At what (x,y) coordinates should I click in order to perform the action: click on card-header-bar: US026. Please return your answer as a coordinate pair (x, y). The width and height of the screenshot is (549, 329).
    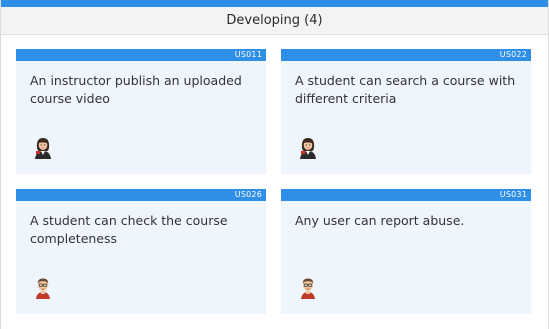
    Looking at the image, I should click on (141, 195).